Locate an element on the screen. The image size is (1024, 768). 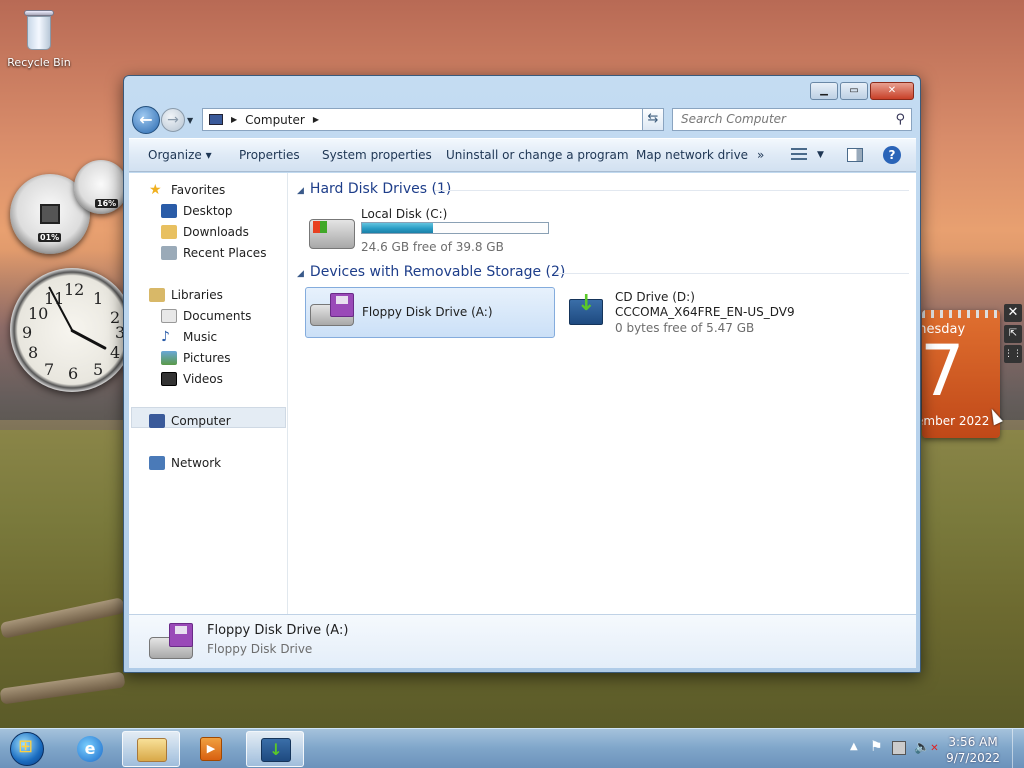
navigation-bar: ← → ▼ ▶ Computer ▶ ▼ ⇆ Search Computer ⚲ is located at coordinates (522, 121).